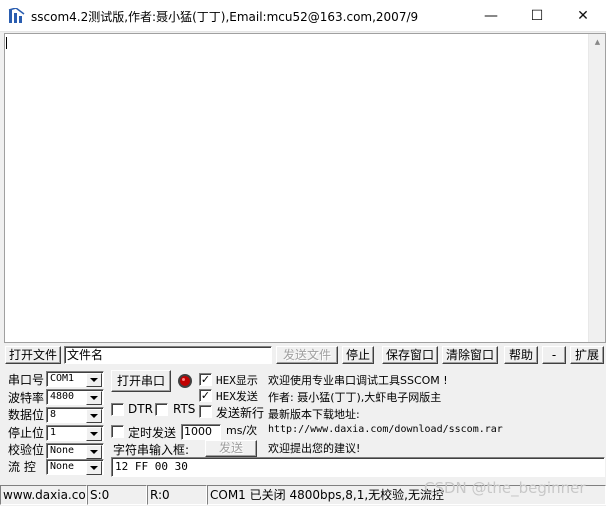 Image resolution: width=606 pixels, height=506 pixels. I want to click on input-label: 字符串输入框:, so click(151, 450).